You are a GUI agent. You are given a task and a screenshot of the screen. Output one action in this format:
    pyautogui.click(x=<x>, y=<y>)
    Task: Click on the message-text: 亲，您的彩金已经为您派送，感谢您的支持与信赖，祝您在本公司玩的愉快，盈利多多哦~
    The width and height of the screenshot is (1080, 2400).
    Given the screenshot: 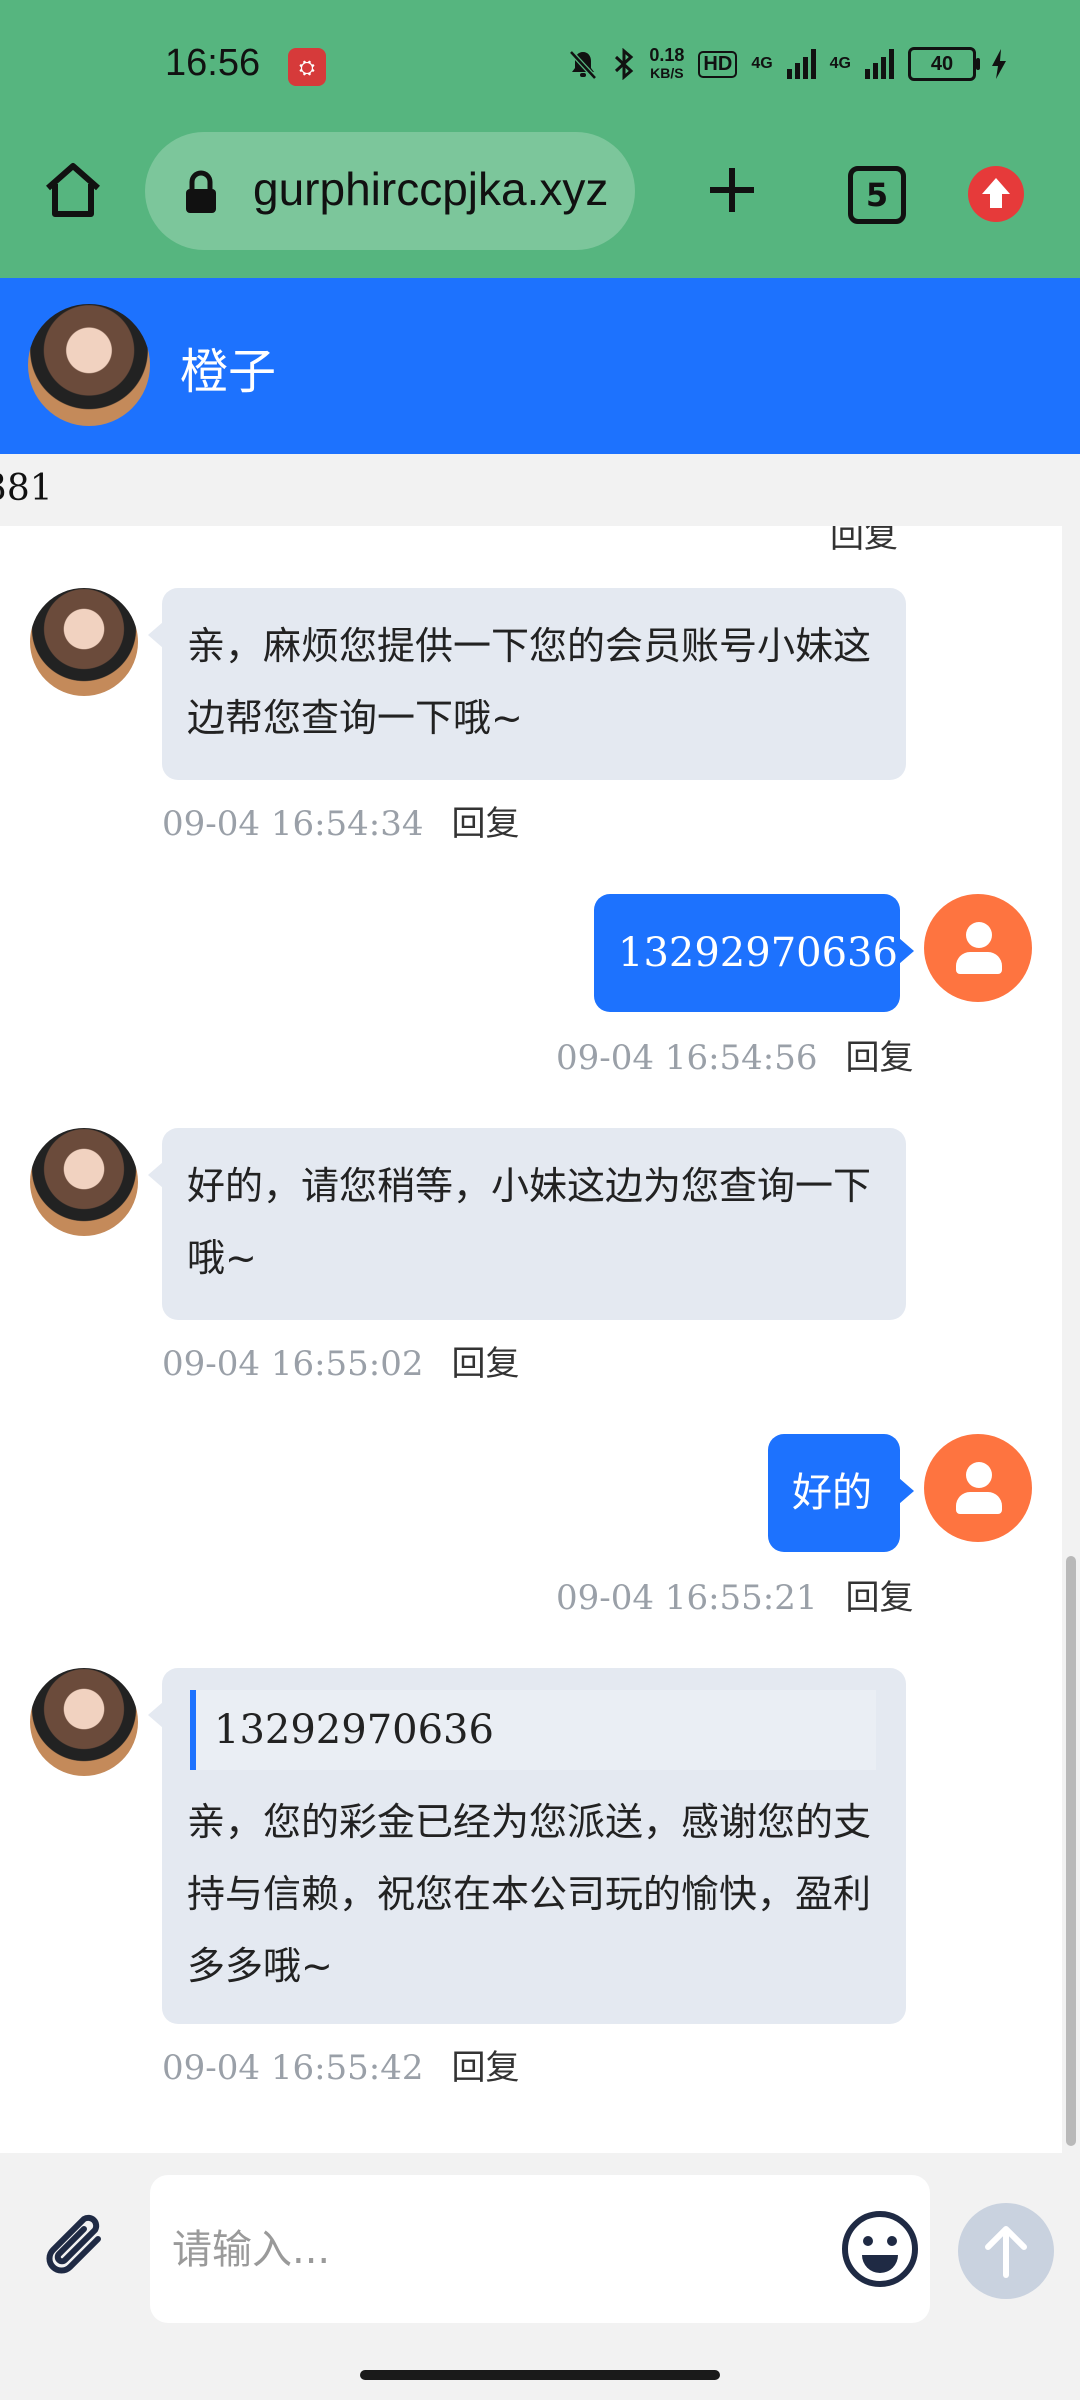 What is the action you would take?
    pyautogui.click(x=529, y=1894)
    